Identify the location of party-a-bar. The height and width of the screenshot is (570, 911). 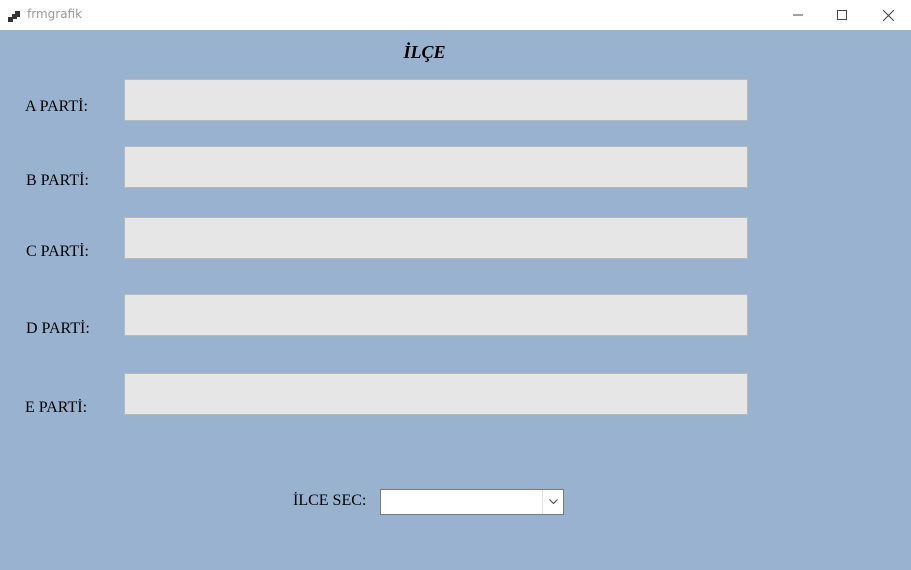
(436, 100).